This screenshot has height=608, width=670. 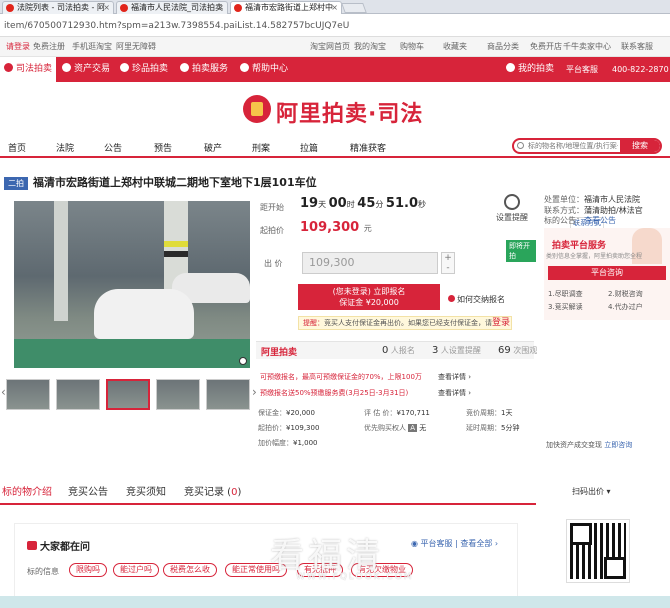 I want to click on nav-label: 珍品拍卖, so click(x=150, y=69).